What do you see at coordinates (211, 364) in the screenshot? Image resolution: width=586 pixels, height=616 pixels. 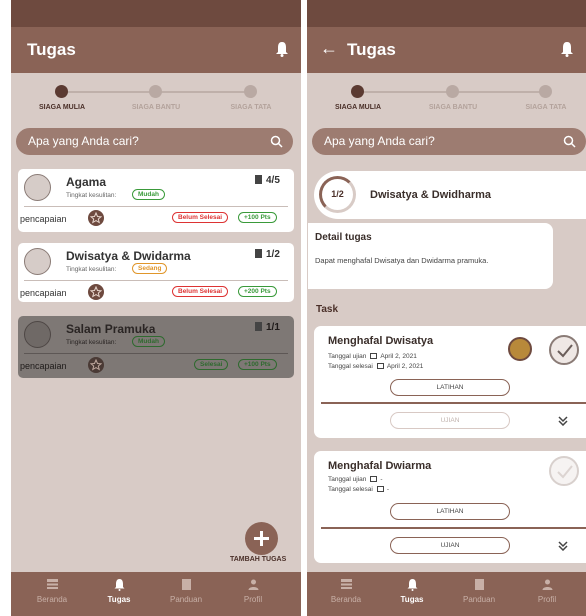 I see `status-badge: Selesai` at bounding box center [211, 364].